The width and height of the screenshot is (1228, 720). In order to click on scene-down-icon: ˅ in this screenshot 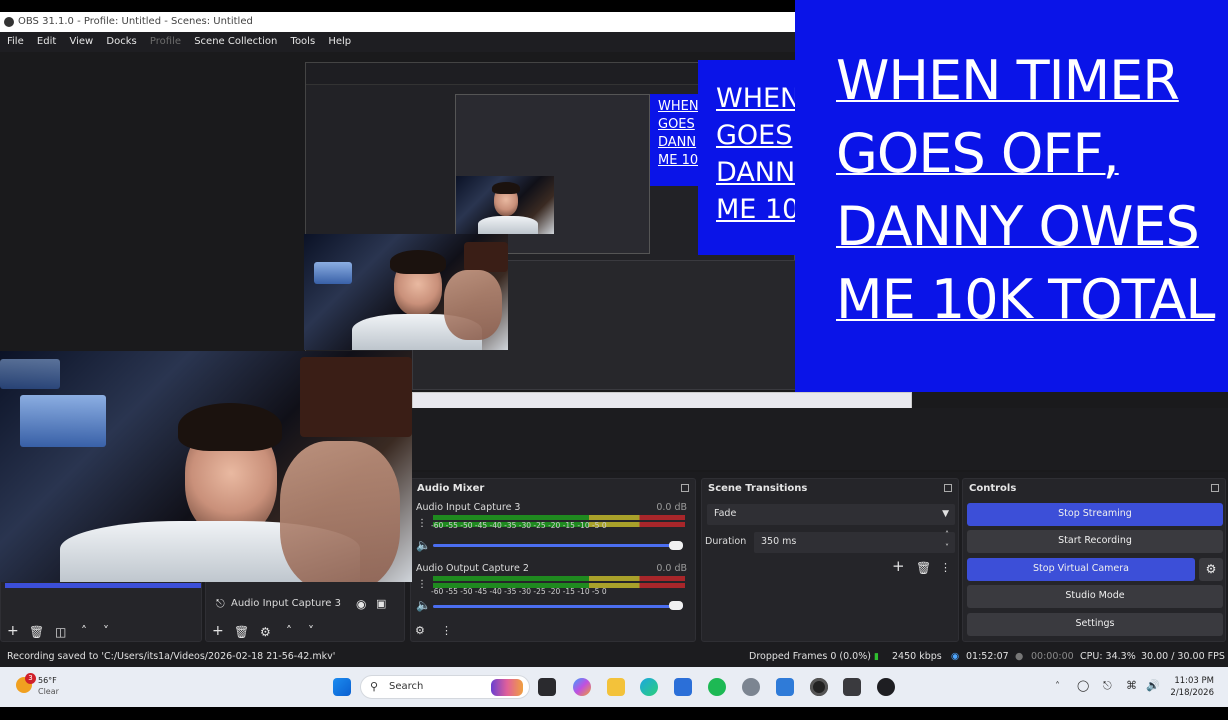, I will do `click(106, 631)`.